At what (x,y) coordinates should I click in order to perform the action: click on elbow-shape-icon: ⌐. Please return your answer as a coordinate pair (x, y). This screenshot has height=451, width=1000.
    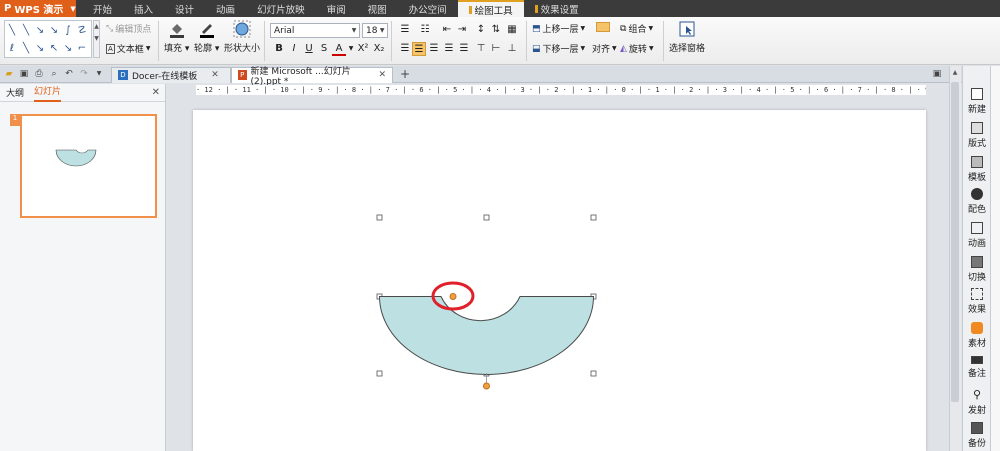
    Looking at the image, I should click on (82, 48).